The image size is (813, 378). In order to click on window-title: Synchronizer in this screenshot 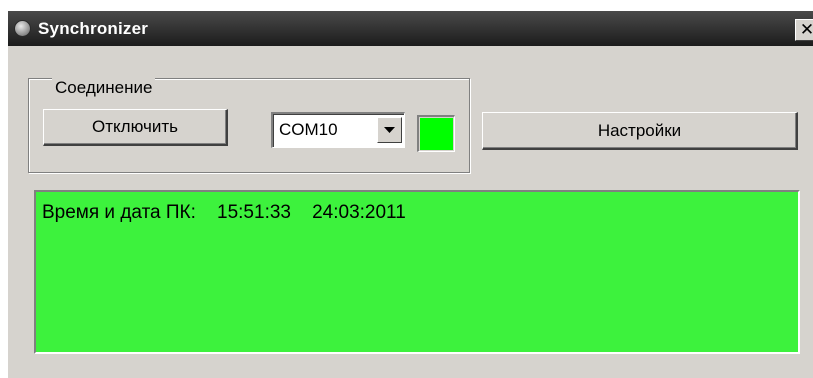, I will do `click(93, 28)`.